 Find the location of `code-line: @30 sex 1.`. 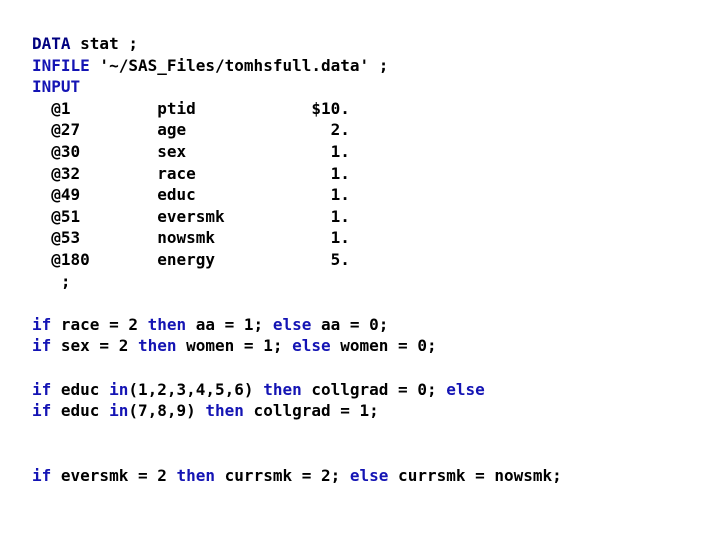

code-line: @30 sex 1. is located at coordinates (297, 152).